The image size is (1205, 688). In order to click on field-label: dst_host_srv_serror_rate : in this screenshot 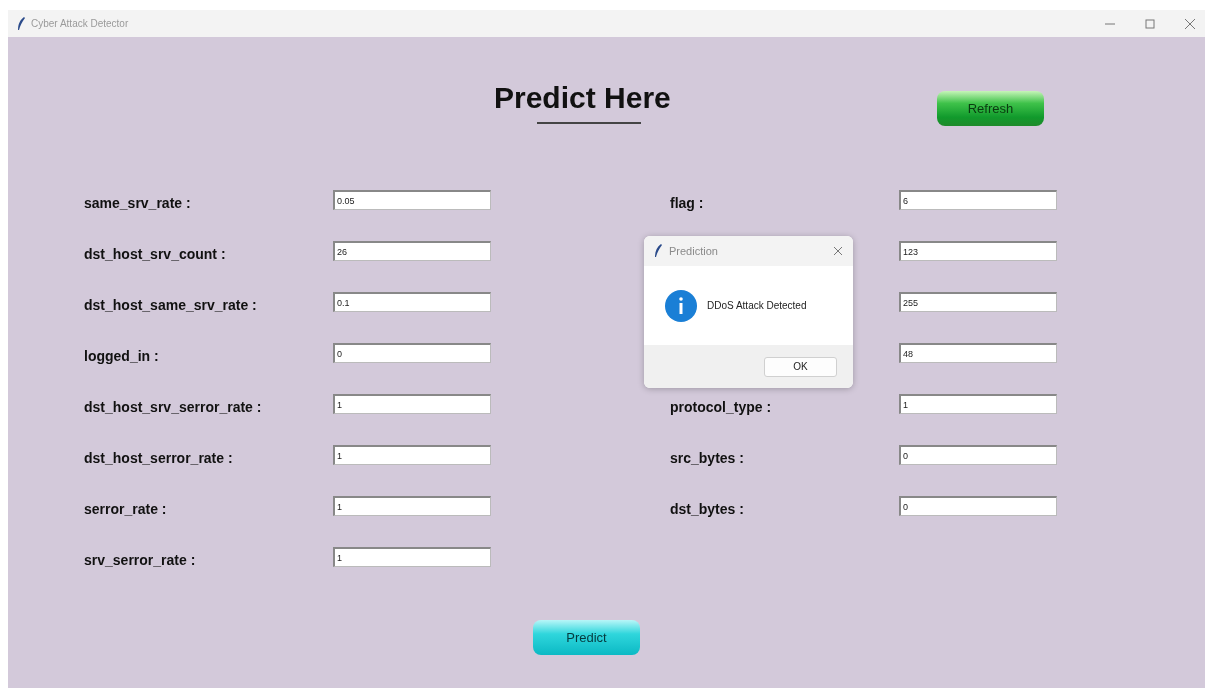, I will do `click(173, 407)`.